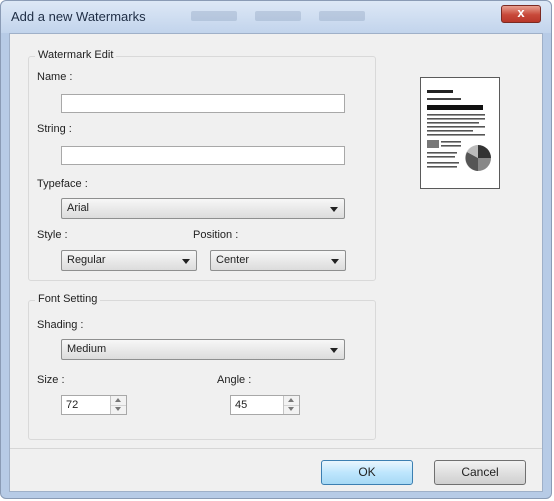 This screenshot has width=554, height=501. I want to click on position-label: Position :, so click(216, 235).